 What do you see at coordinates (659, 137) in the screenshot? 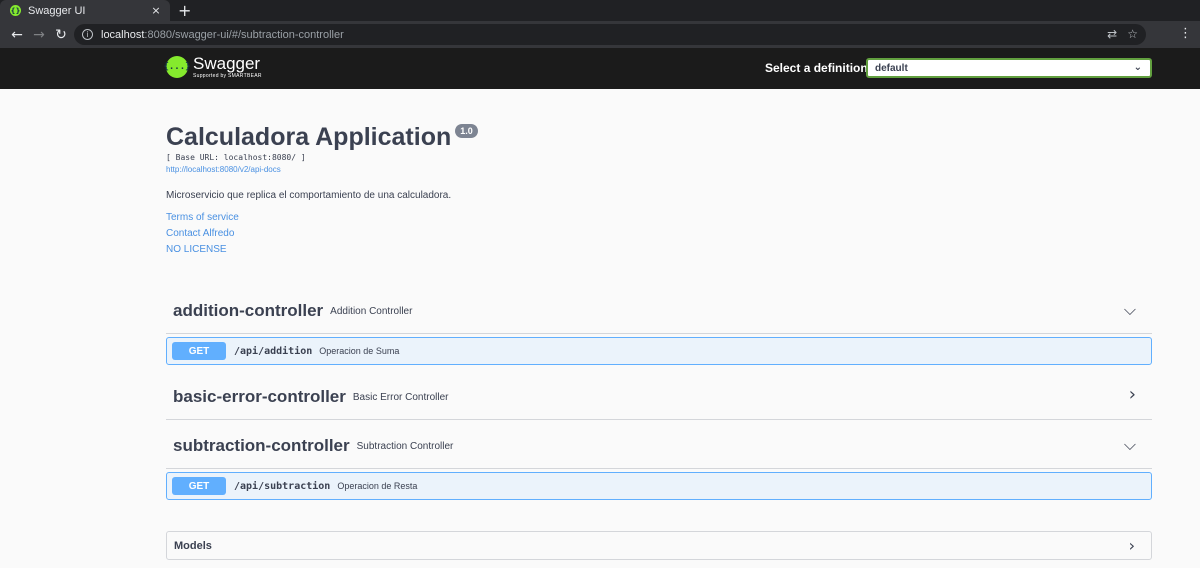
I see `title-row: Calculadora Application 1.0` at bounding box center [659, 137].